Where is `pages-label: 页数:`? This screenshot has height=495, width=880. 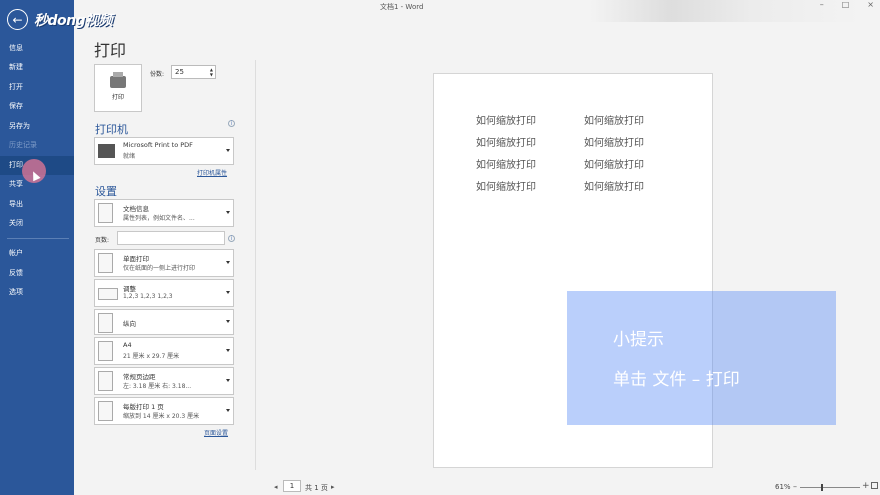 pages-label: 页数: is located at coordinates (102, 240).